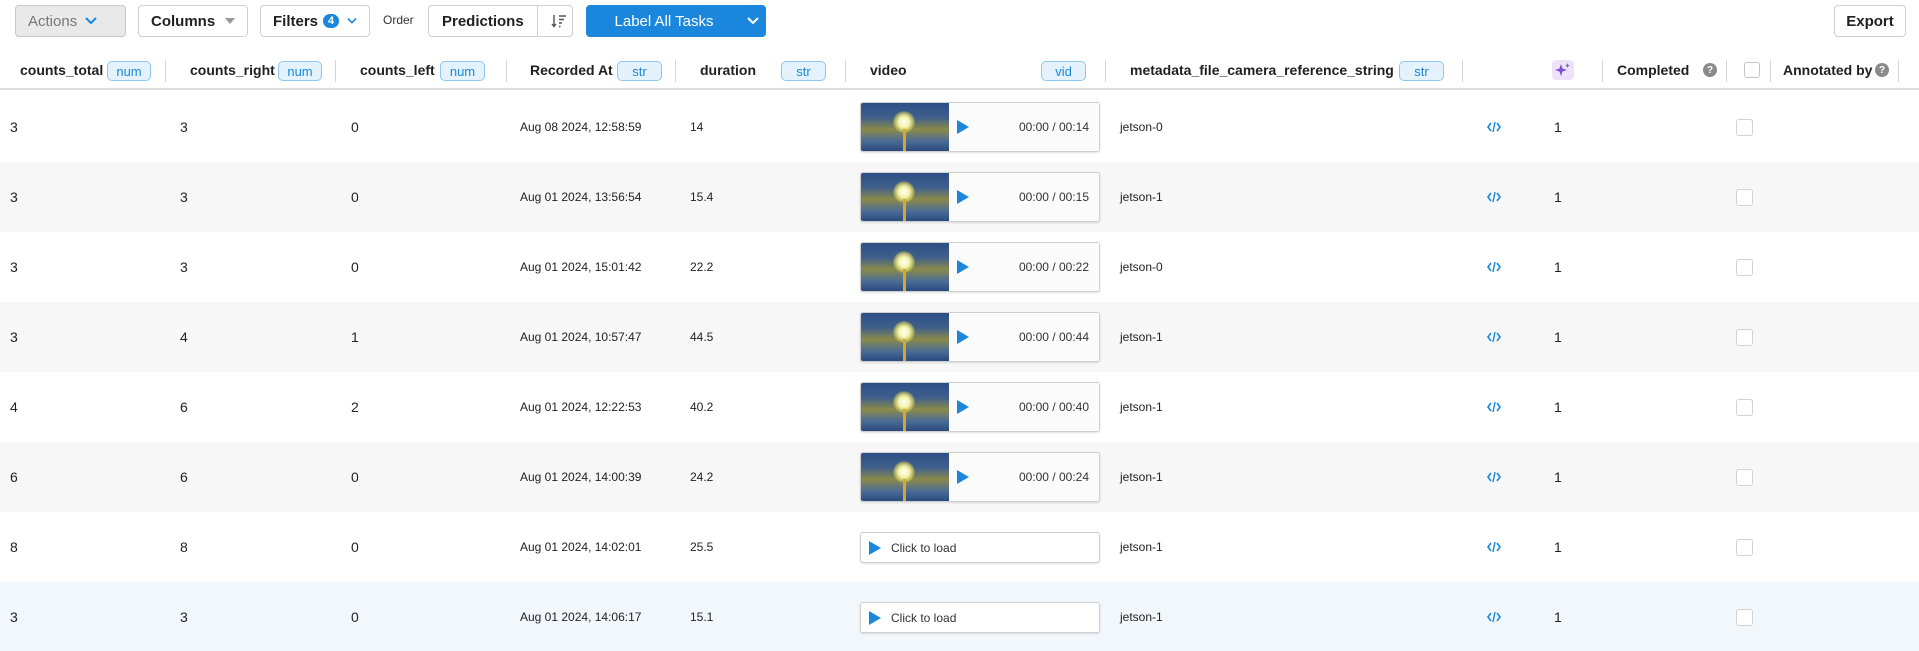  Describe the element at coordinates (315, 21) in the screenshot. I see `filters-button: Filters 4` at that location.